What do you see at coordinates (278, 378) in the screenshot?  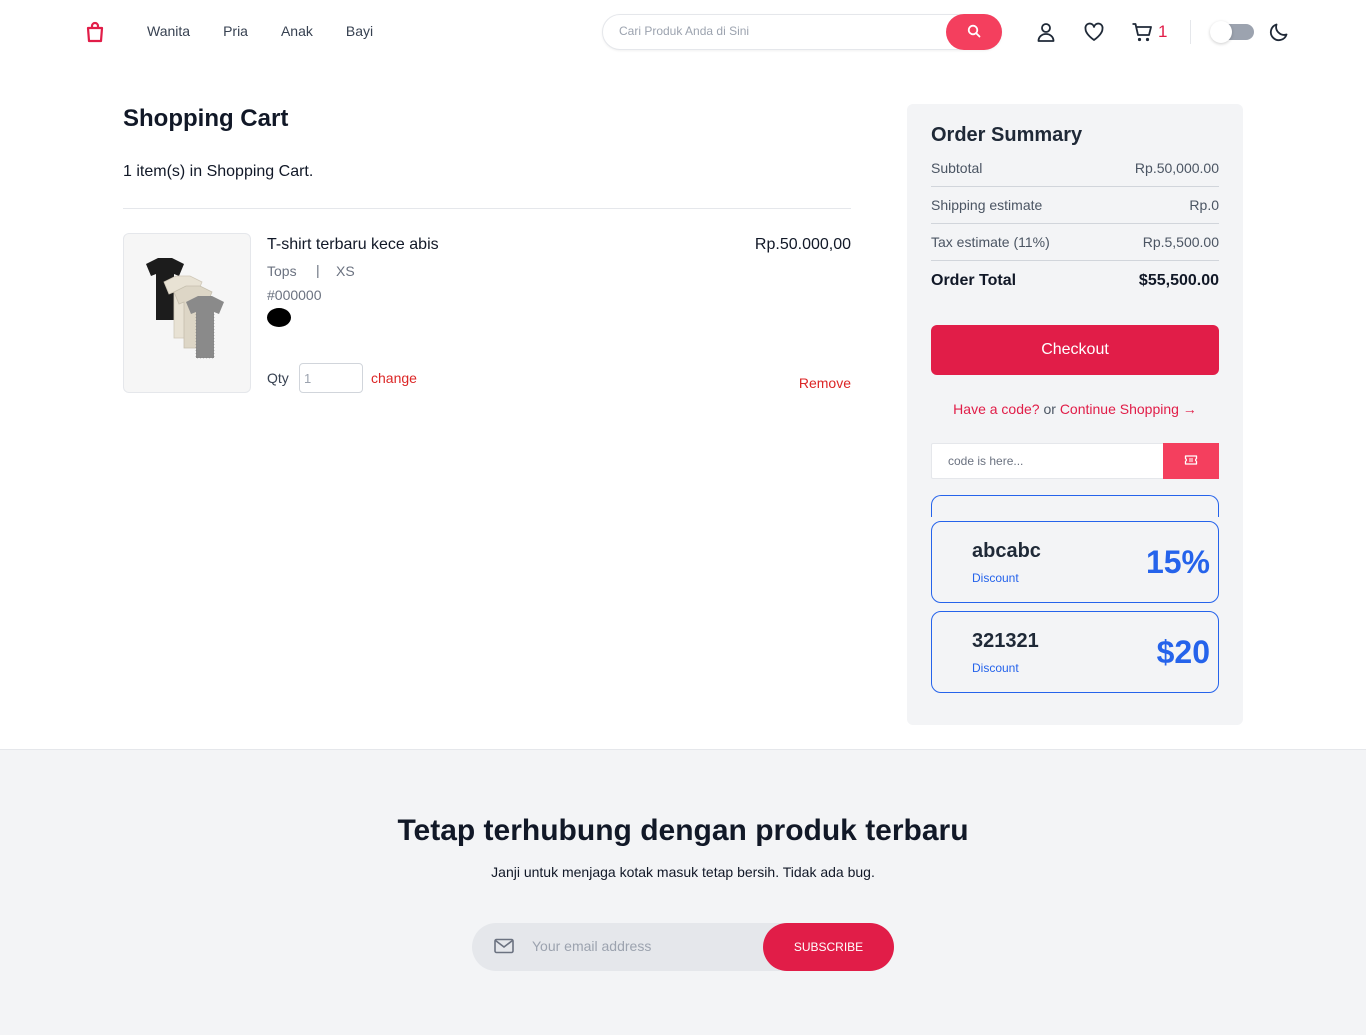 I see `qty-label: Qty` at bounding box center [278, 378].